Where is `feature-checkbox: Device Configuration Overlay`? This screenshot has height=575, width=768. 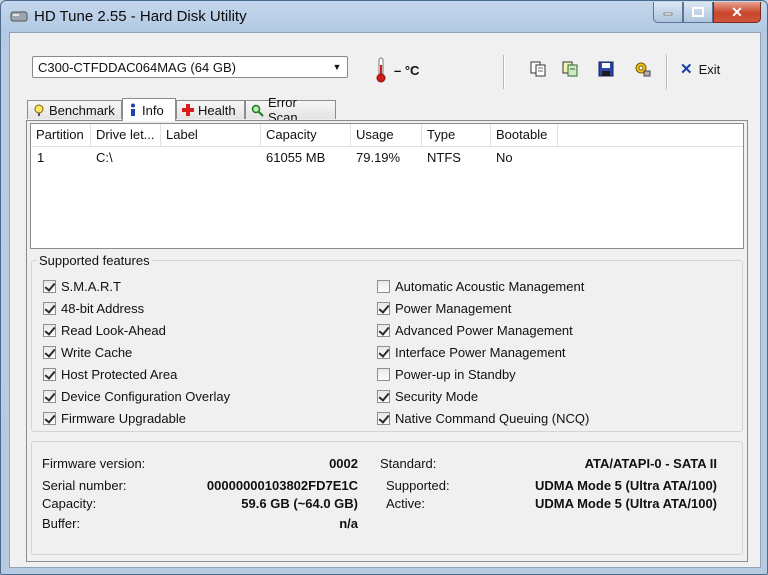
feature-checkbox: Device Configuration Overlay is located at coordinates (136, 396).